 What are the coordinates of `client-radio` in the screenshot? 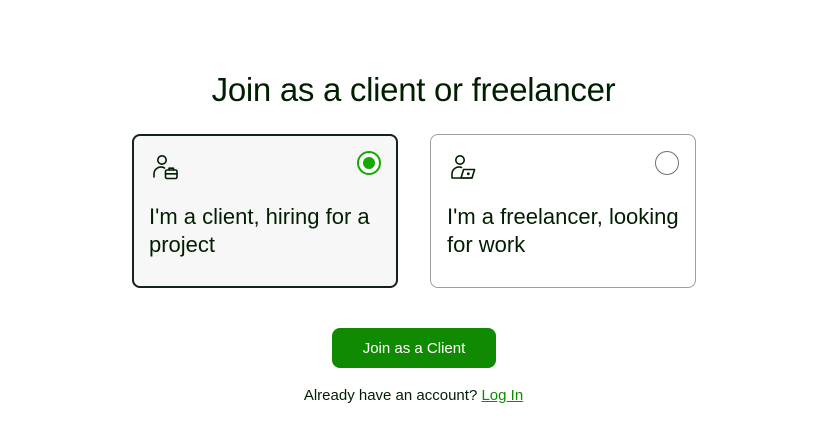 It's located at (369, 163).